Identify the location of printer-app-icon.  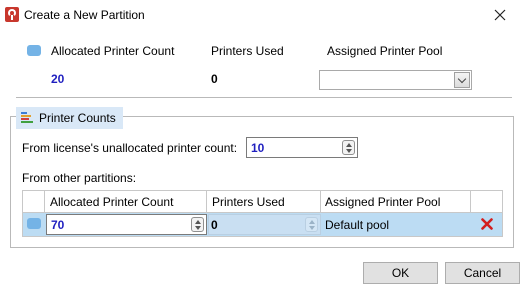
(12, 14).